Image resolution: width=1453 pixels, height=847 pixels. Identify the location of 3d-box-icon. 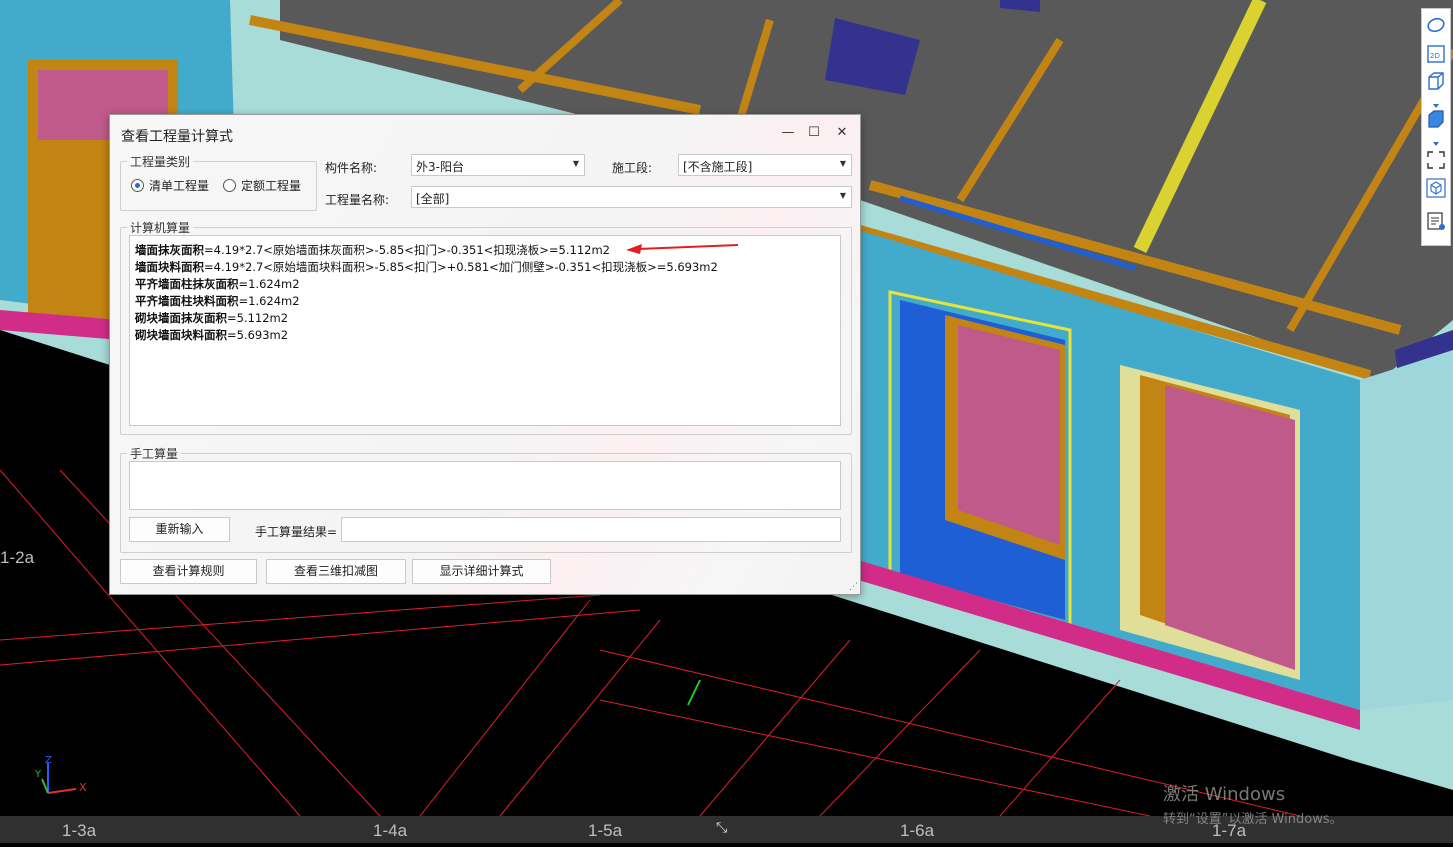
(1436, 81).